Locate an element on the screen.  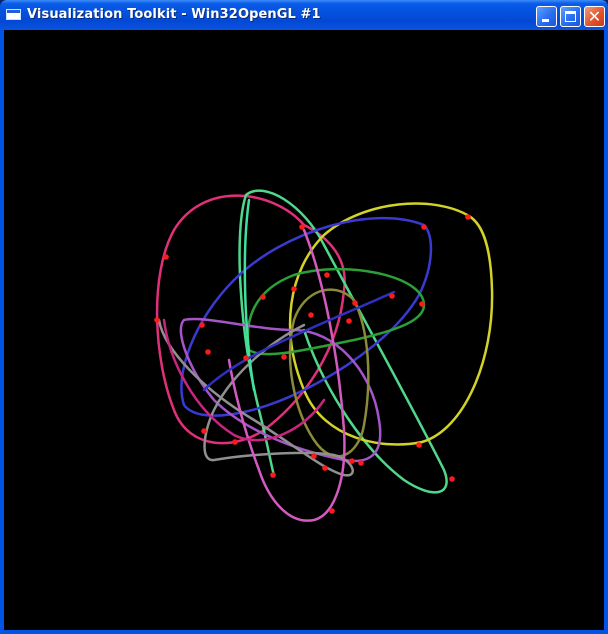
close-icon: ✕ is located at coordinates (594, 16).